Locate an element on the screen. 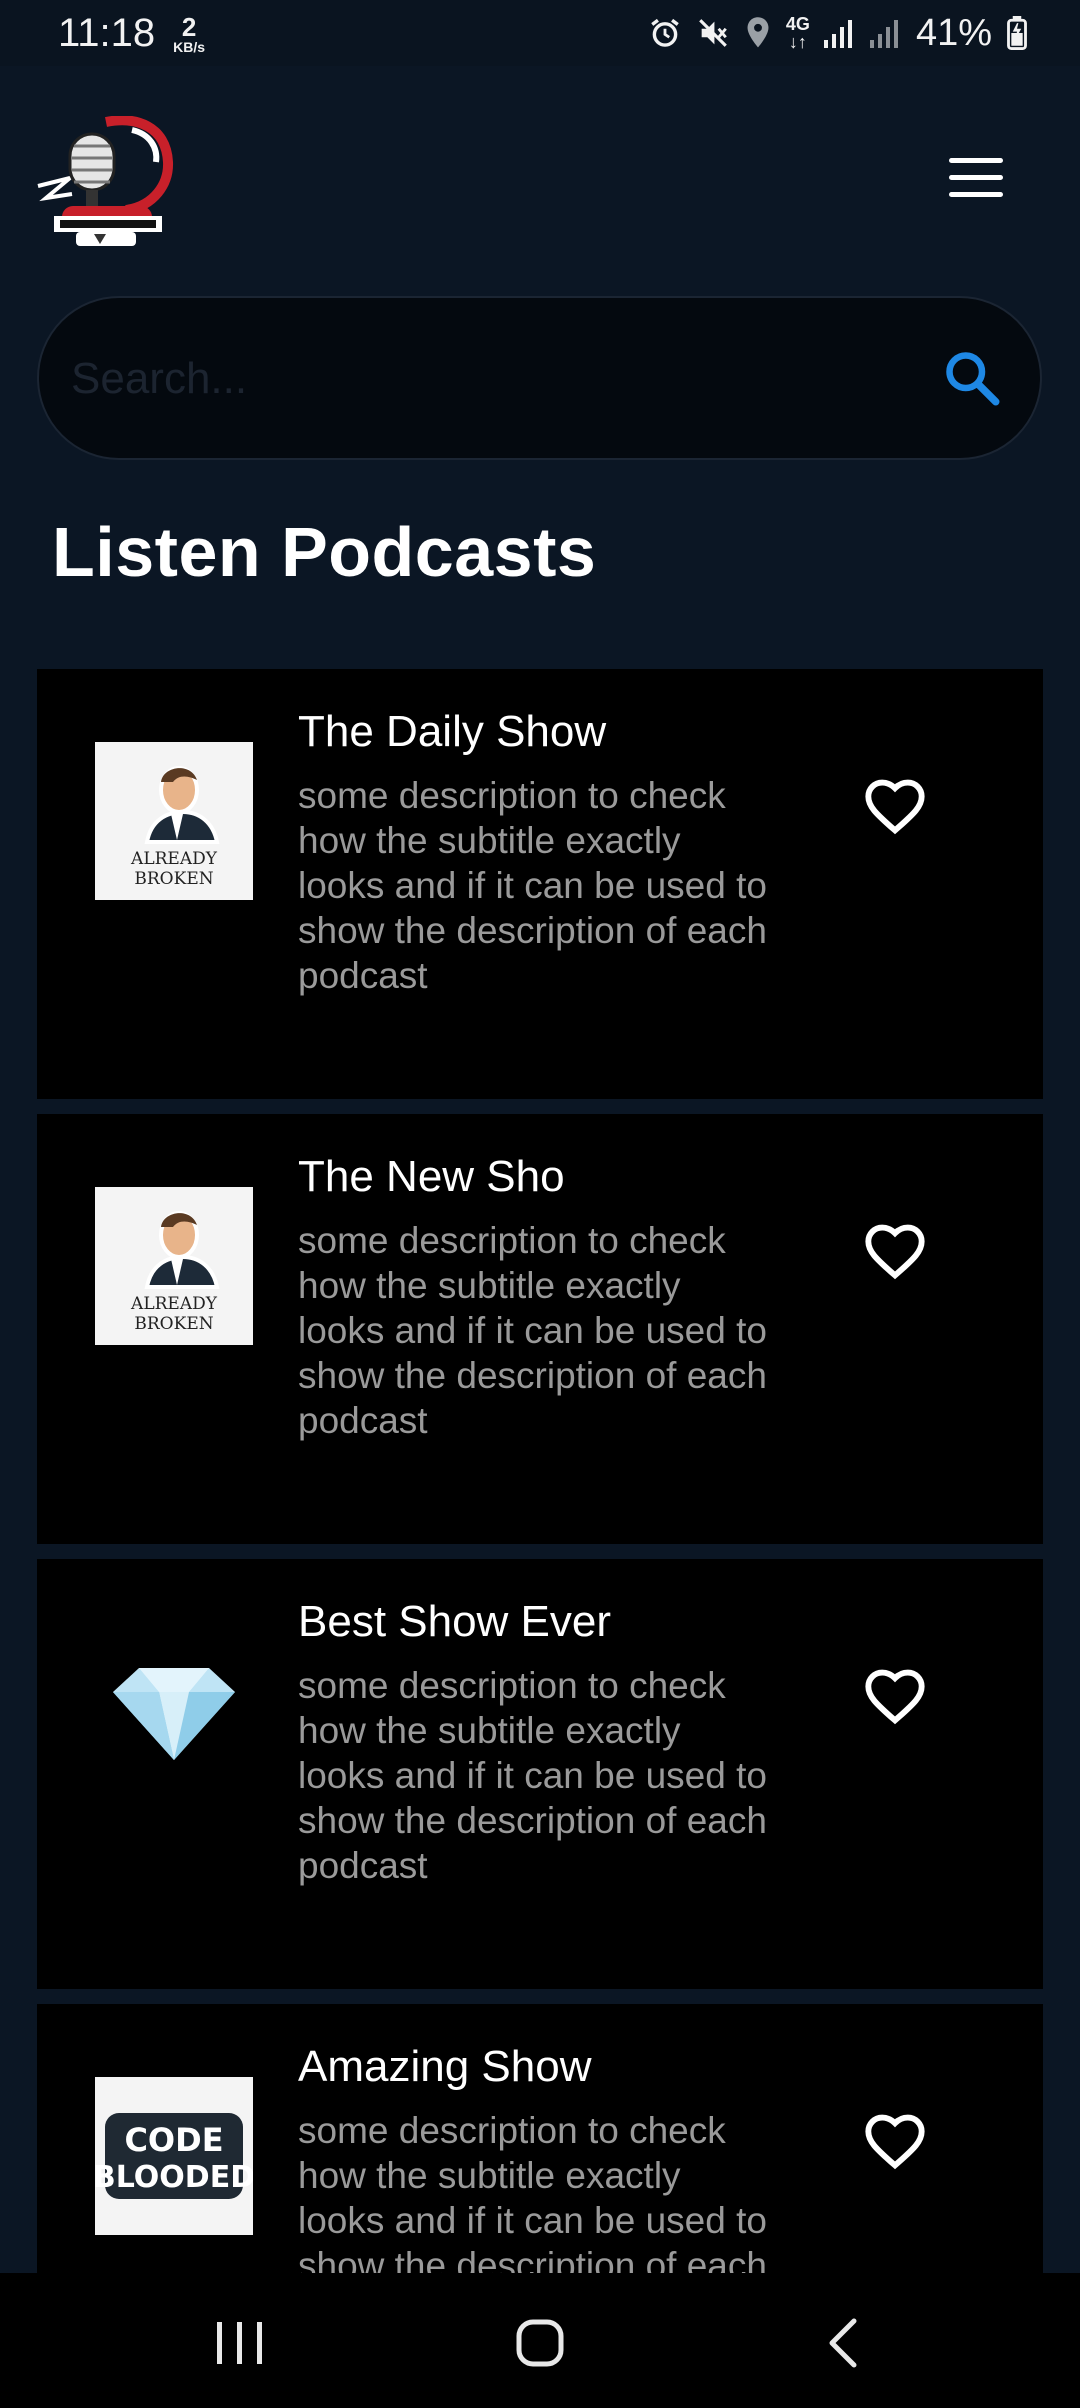  microphone-logo-icon is located at coordinates (105, 180).